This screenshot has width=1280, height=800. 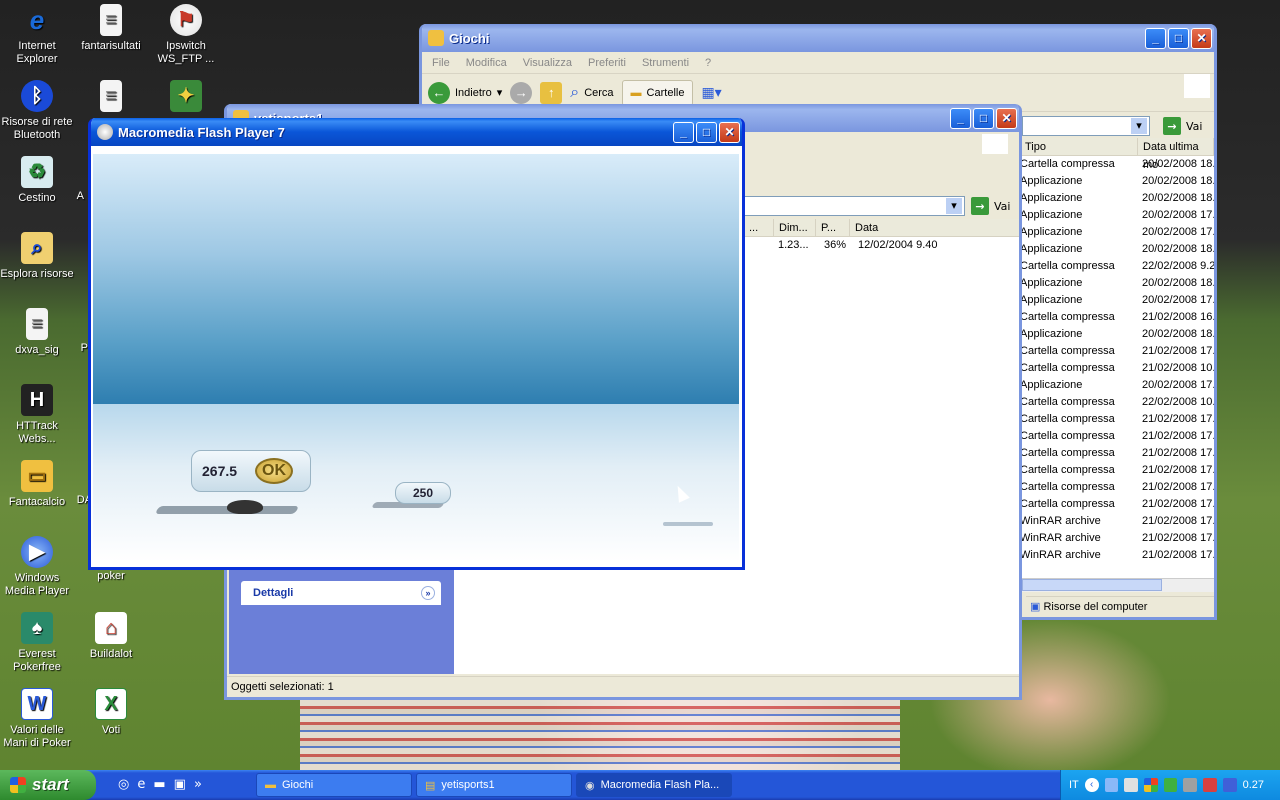 What do you see at coordinates (198, 784) in the screenshot?
I see `chevron-right-icon: »` at bounding box center [198, 784].